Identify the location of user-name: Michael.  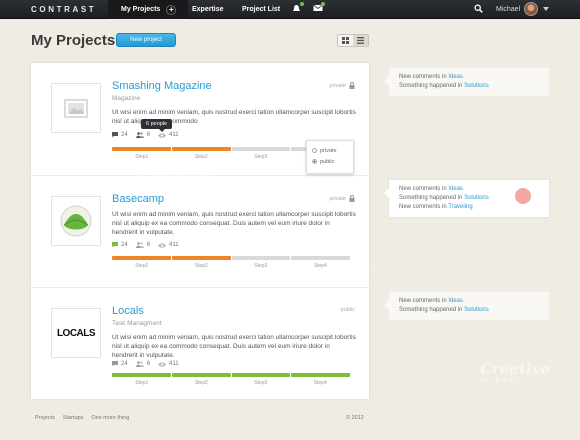
(508, 9).